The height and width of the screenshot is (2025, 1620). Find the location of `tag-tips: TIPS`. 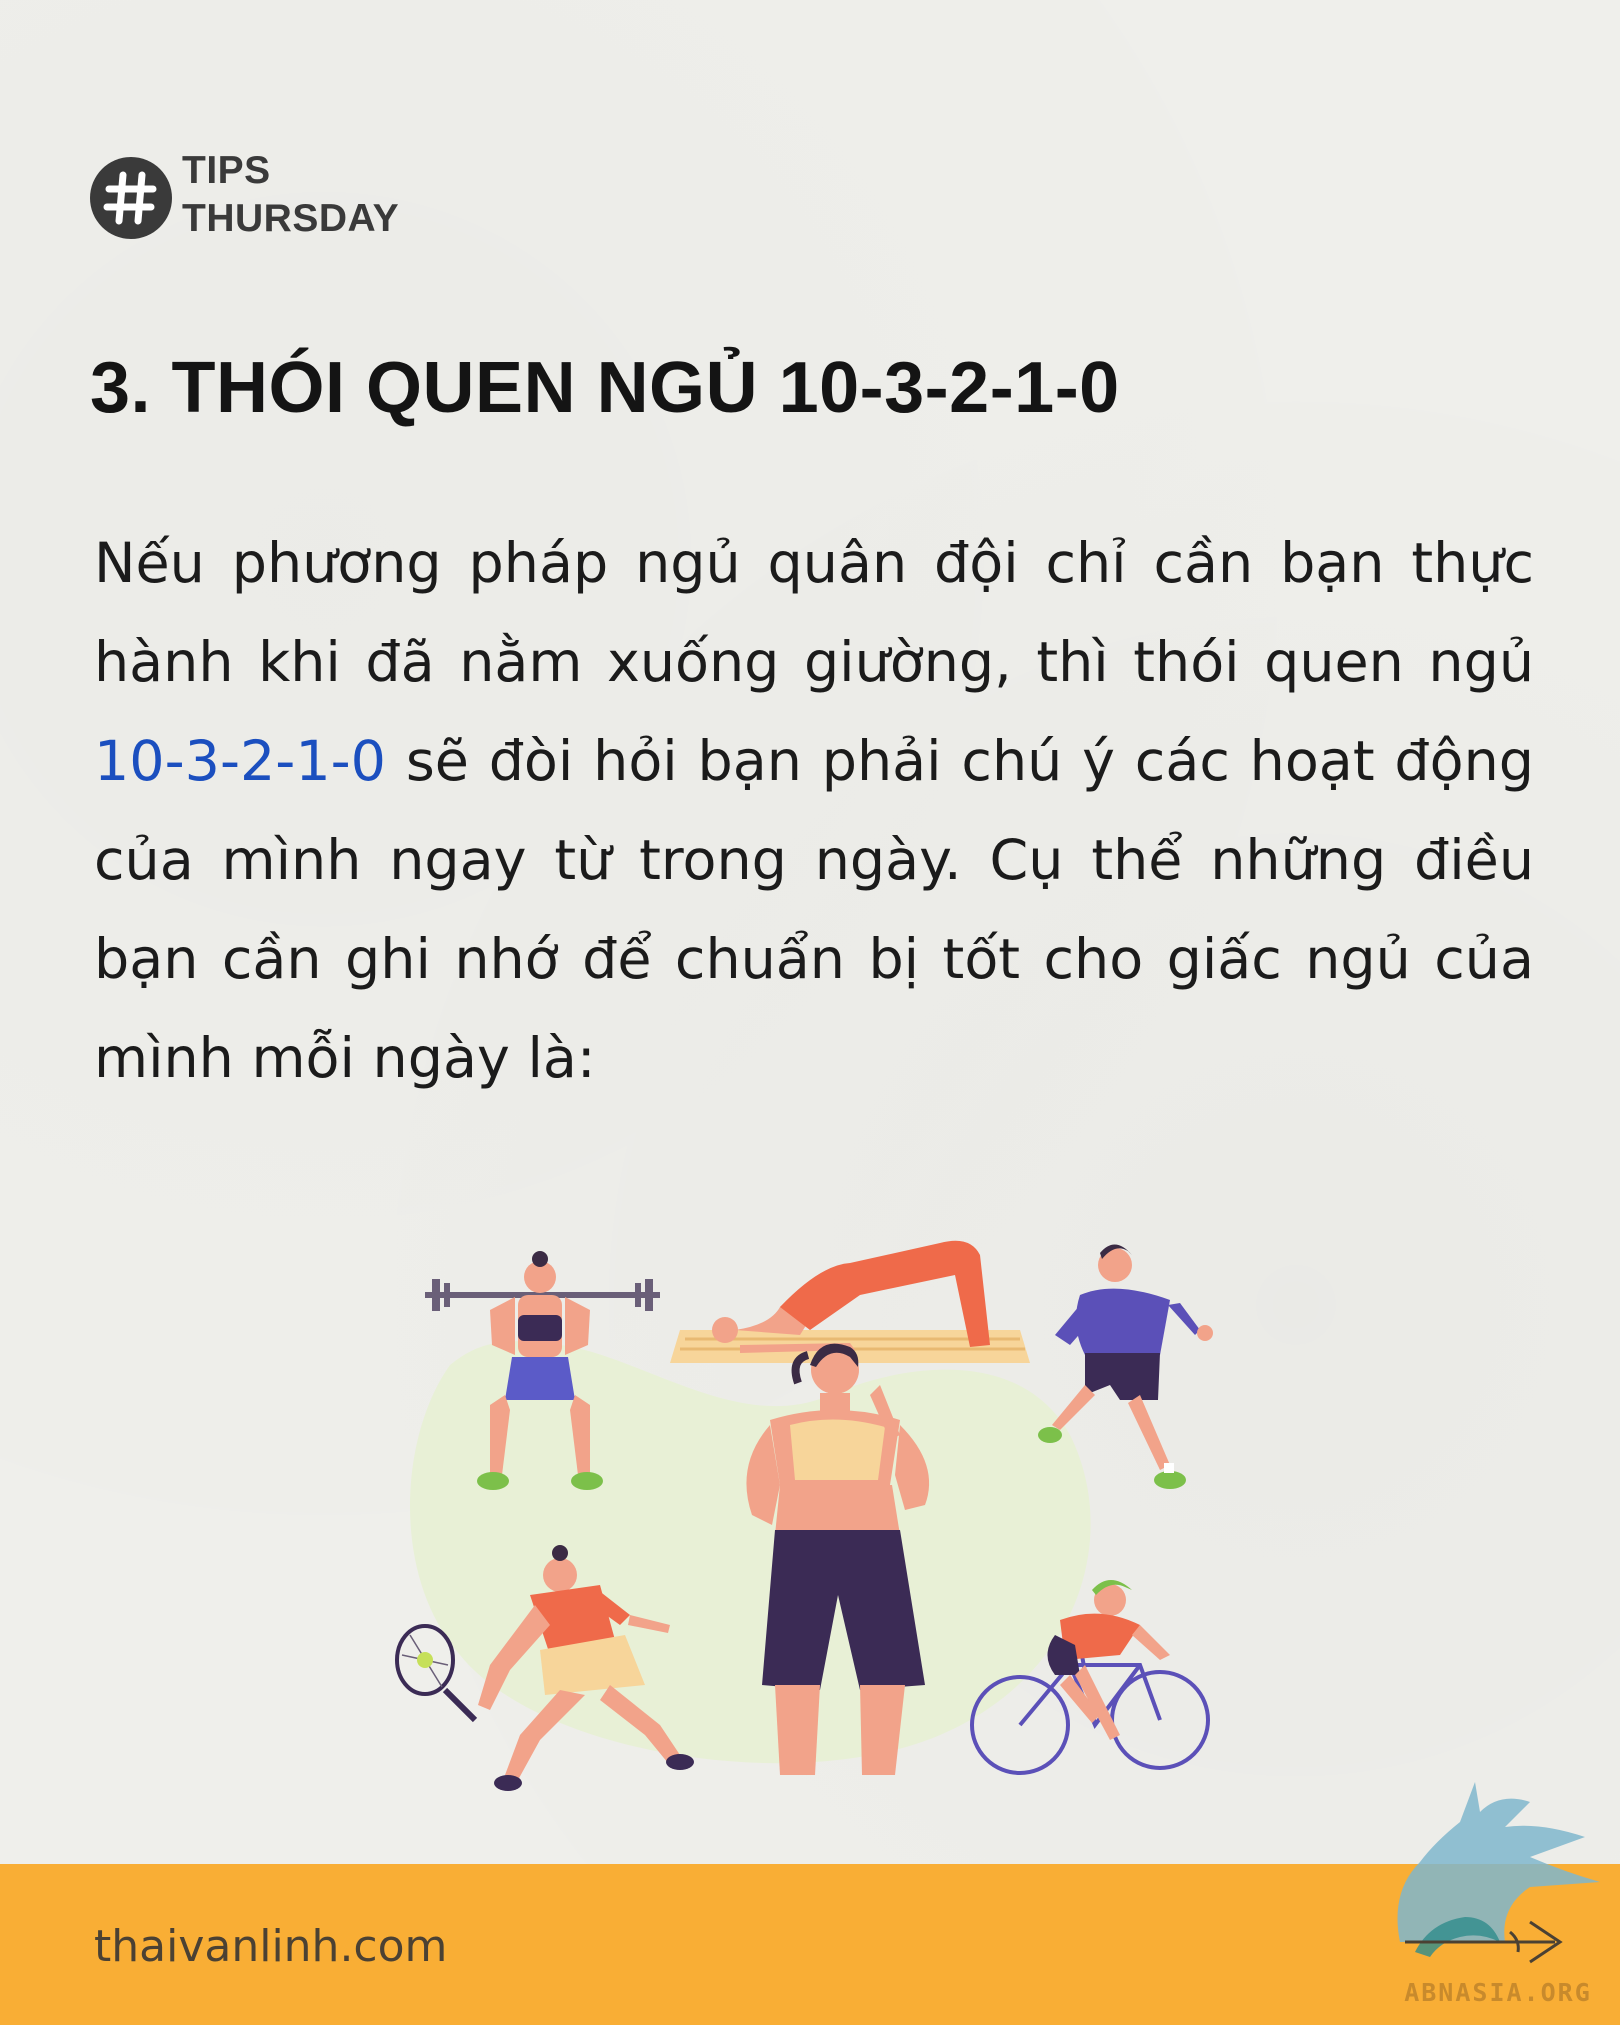

tag-tips: TIPS is located at coordinates (226, 170).